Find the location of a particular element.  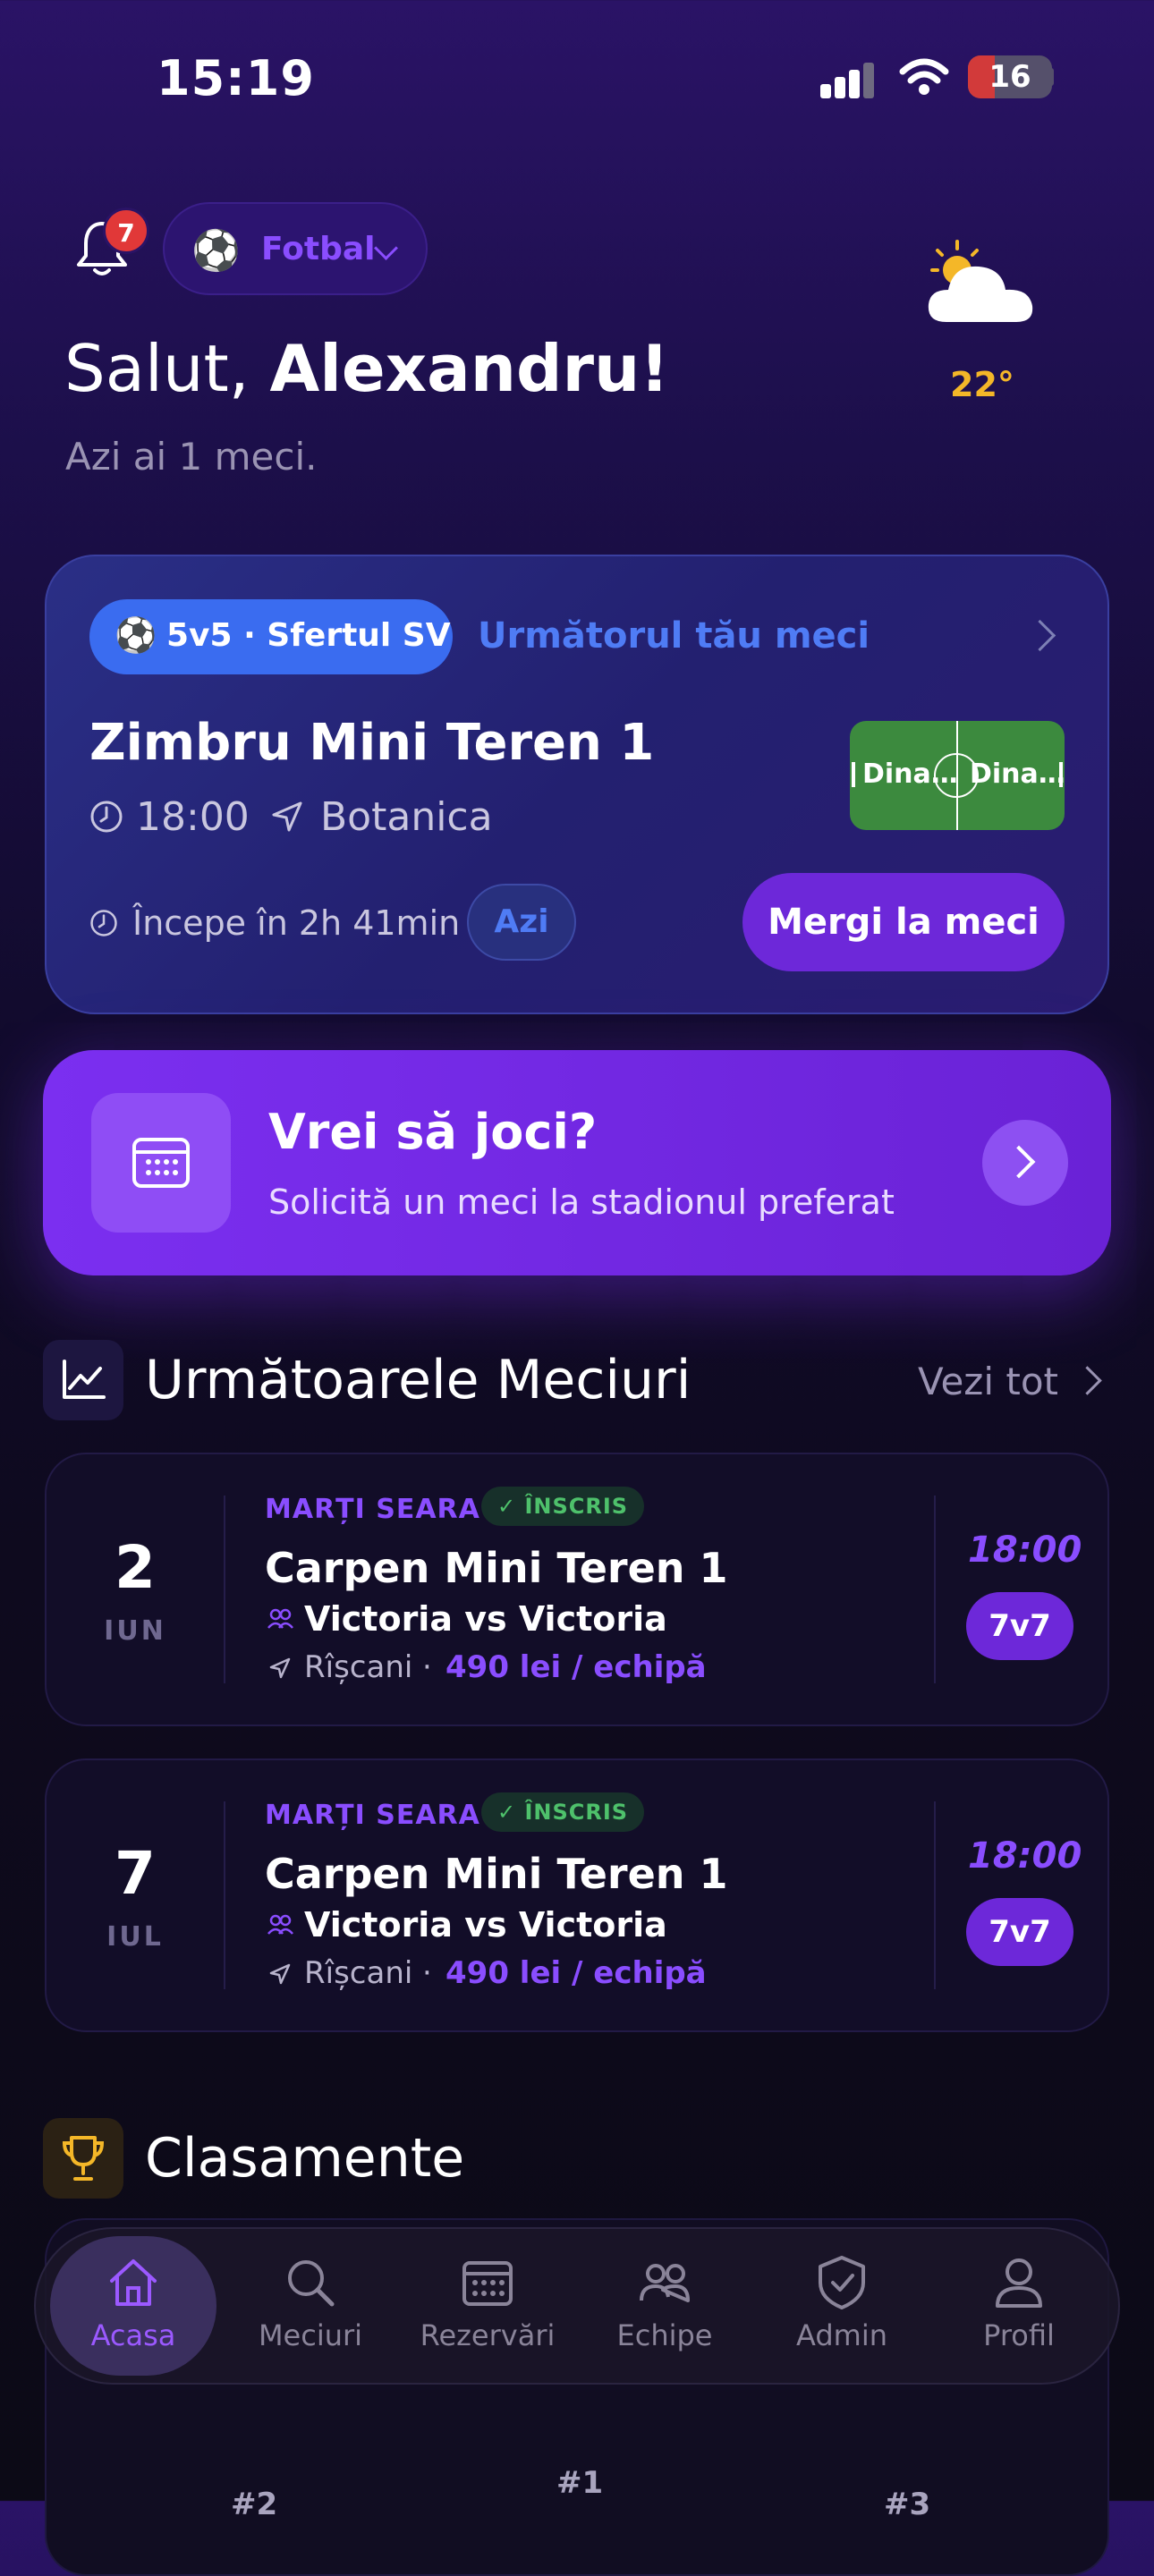

greeting-subtitle: Azi ai 1 meci. is located at coordinates (191, 457).